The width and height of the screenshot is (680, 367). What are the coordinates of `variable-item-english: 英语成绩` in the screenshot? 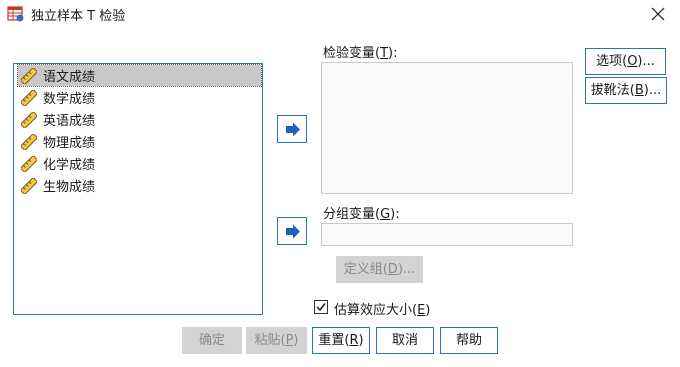 It's located at (139, 119).